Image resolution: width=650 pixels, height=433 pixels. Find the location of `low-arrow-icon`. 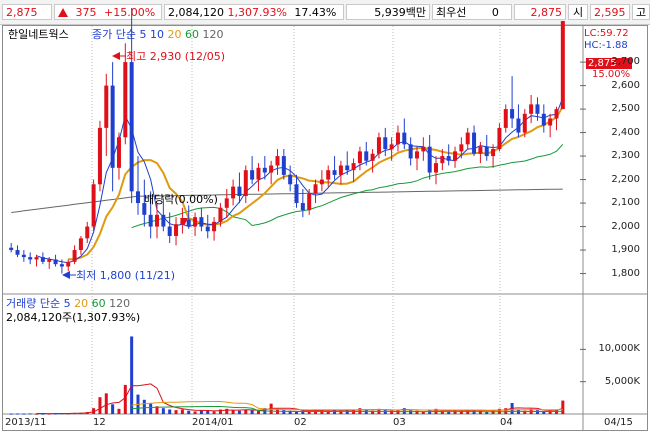

low-arrow-icon is located at coordinates (66, 275).